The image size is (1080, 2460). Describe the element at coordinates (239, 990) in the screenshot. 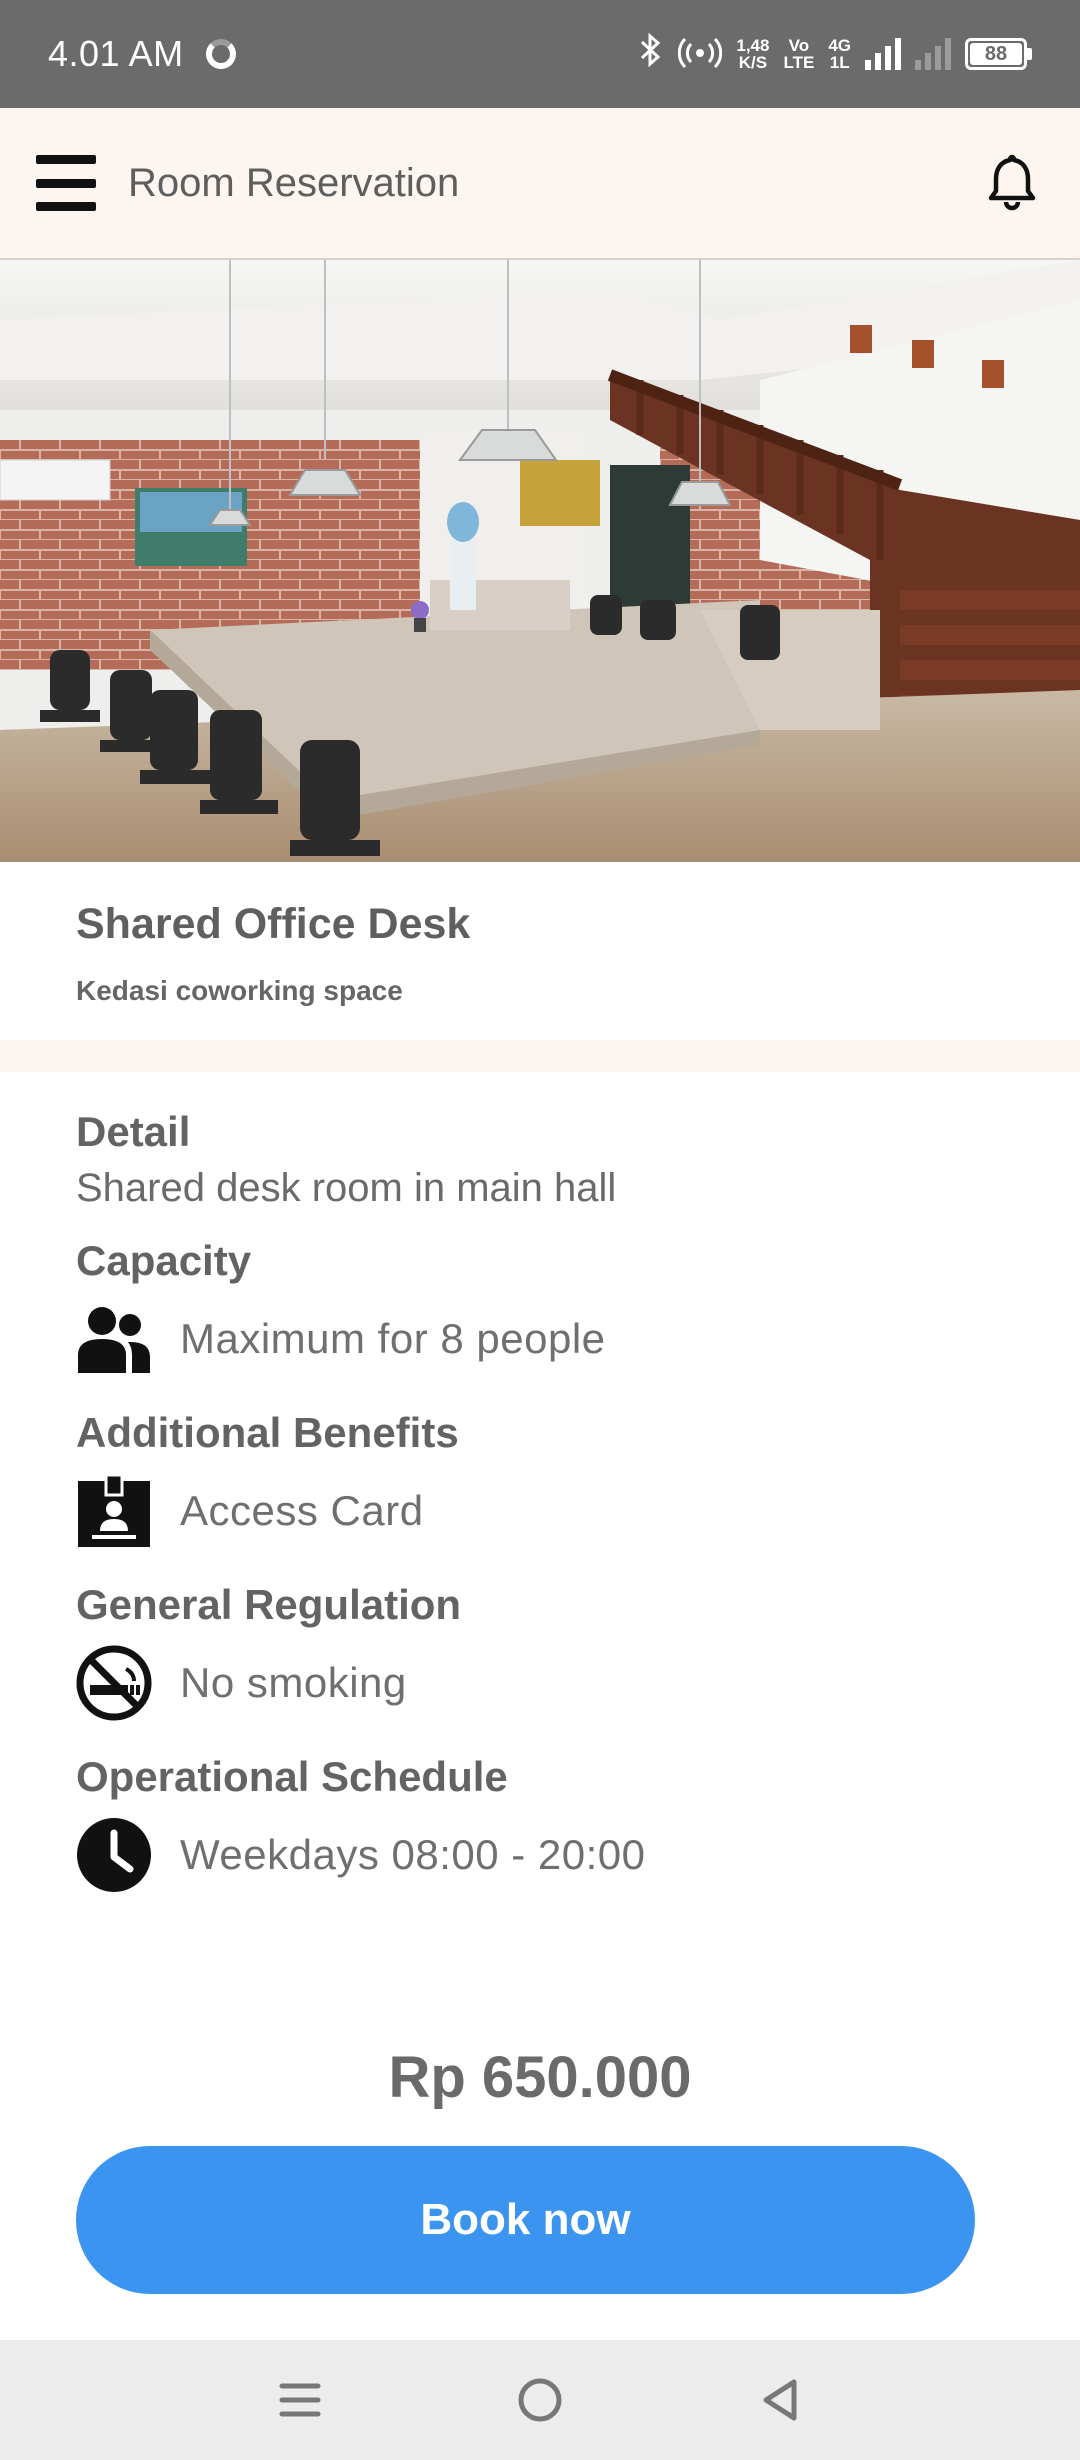

I see `room-location: Kedasi coworking space` at that location.